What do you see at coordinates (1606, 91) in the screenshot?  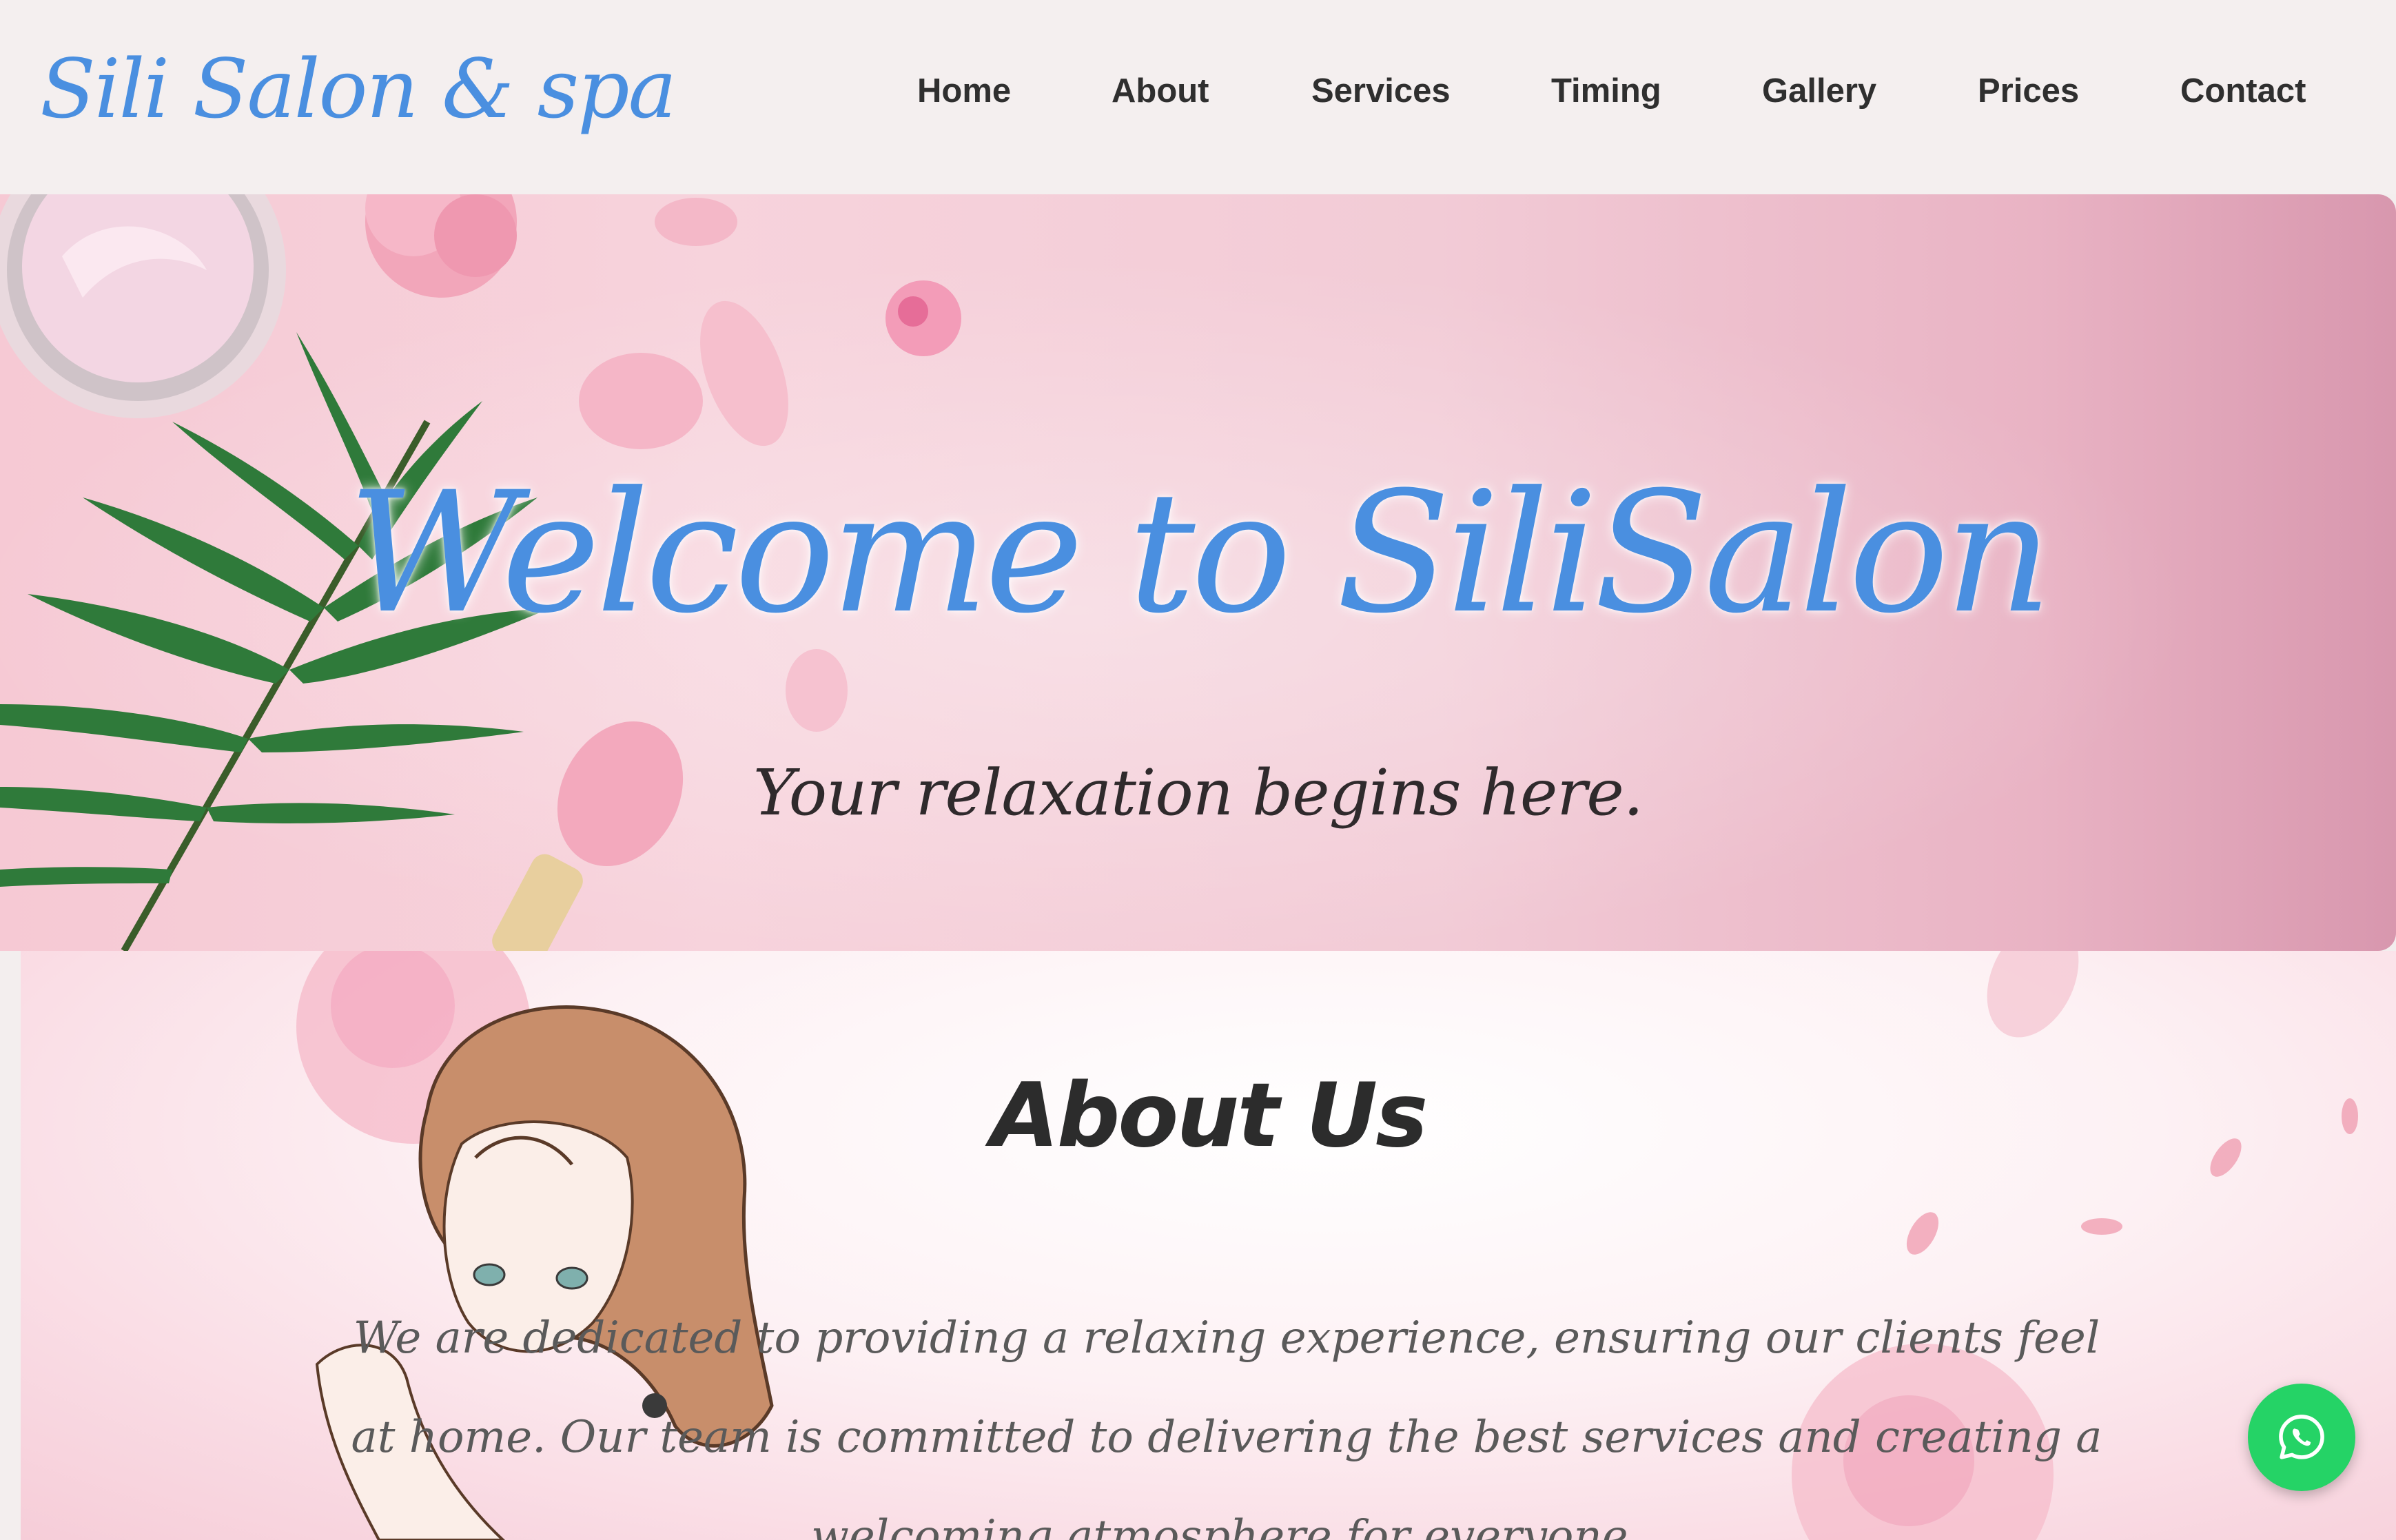 I see `nav-timing: Timing` at bounding box center [1606, 91].